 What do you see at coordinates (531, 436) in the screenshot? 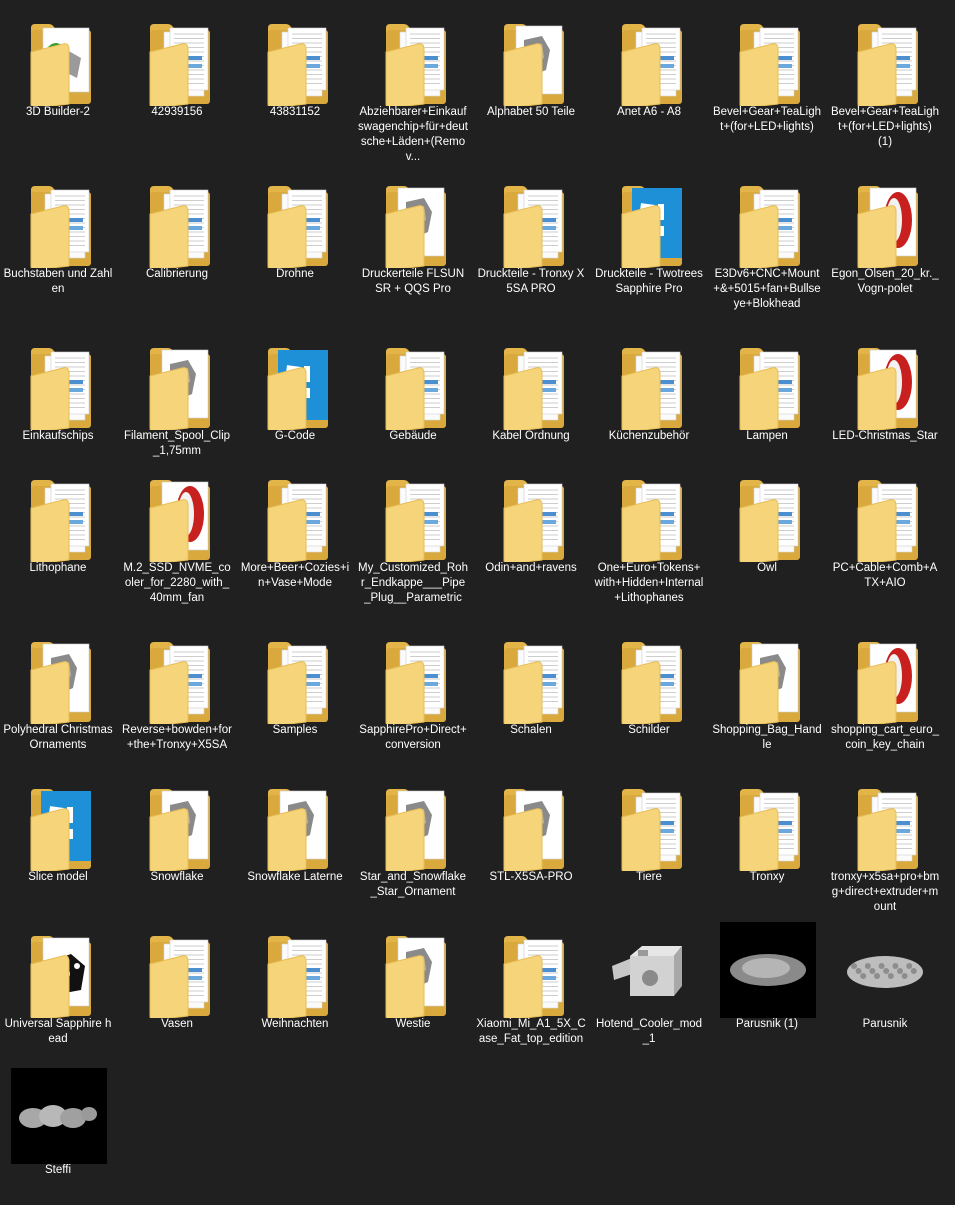
I see `item-label: Kabel Ordnung` at bounding box center [531, 436].